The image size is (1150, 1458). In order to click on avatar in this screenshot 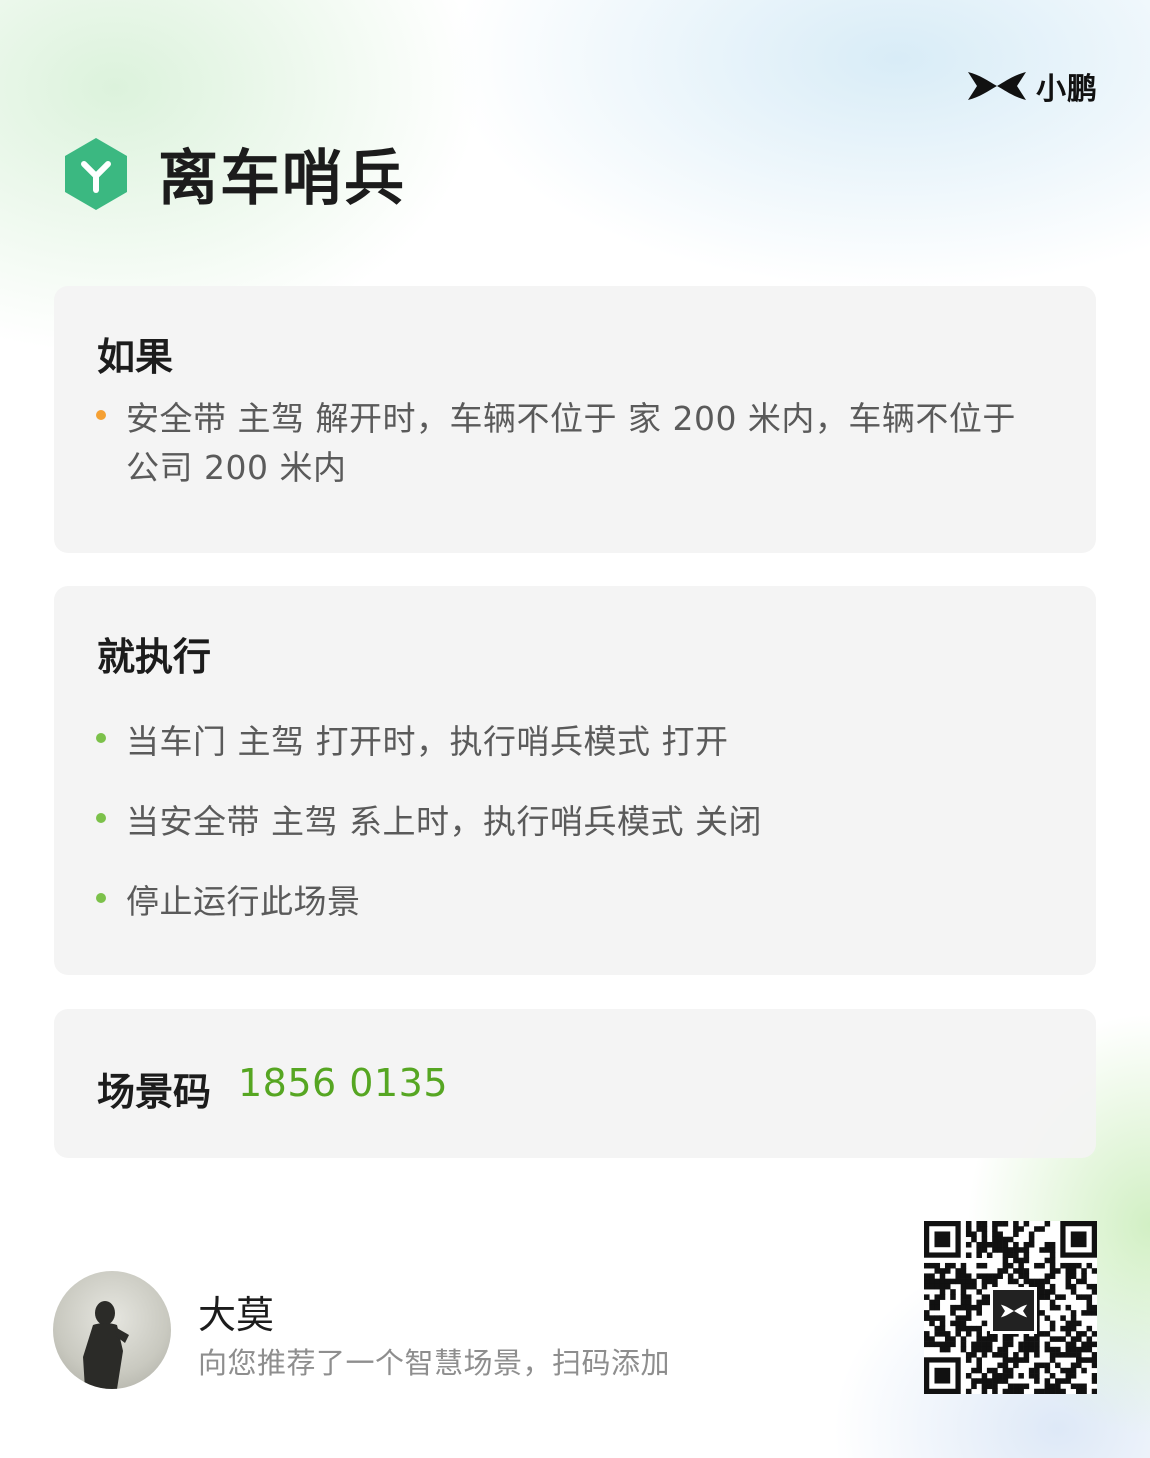, I will do `click(112, 1330)`.